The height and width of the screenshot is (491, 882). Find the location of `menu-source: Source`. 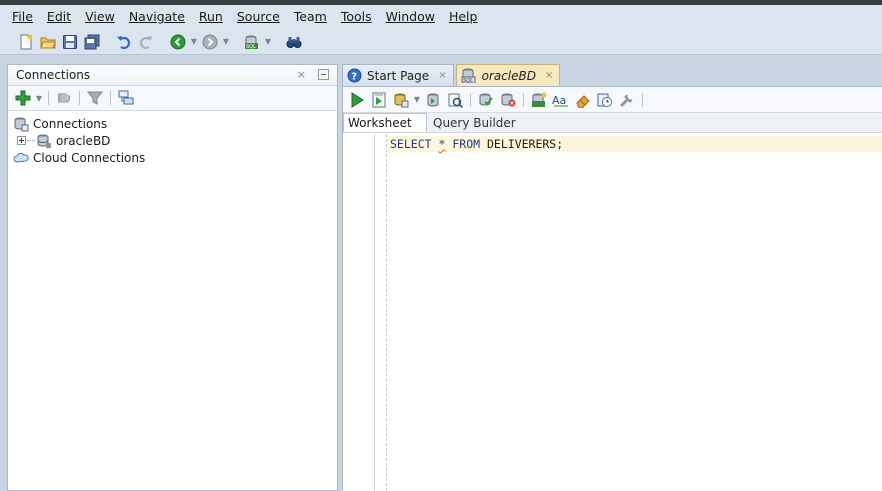

menu-source: Source is located at coordinates (258, 17).